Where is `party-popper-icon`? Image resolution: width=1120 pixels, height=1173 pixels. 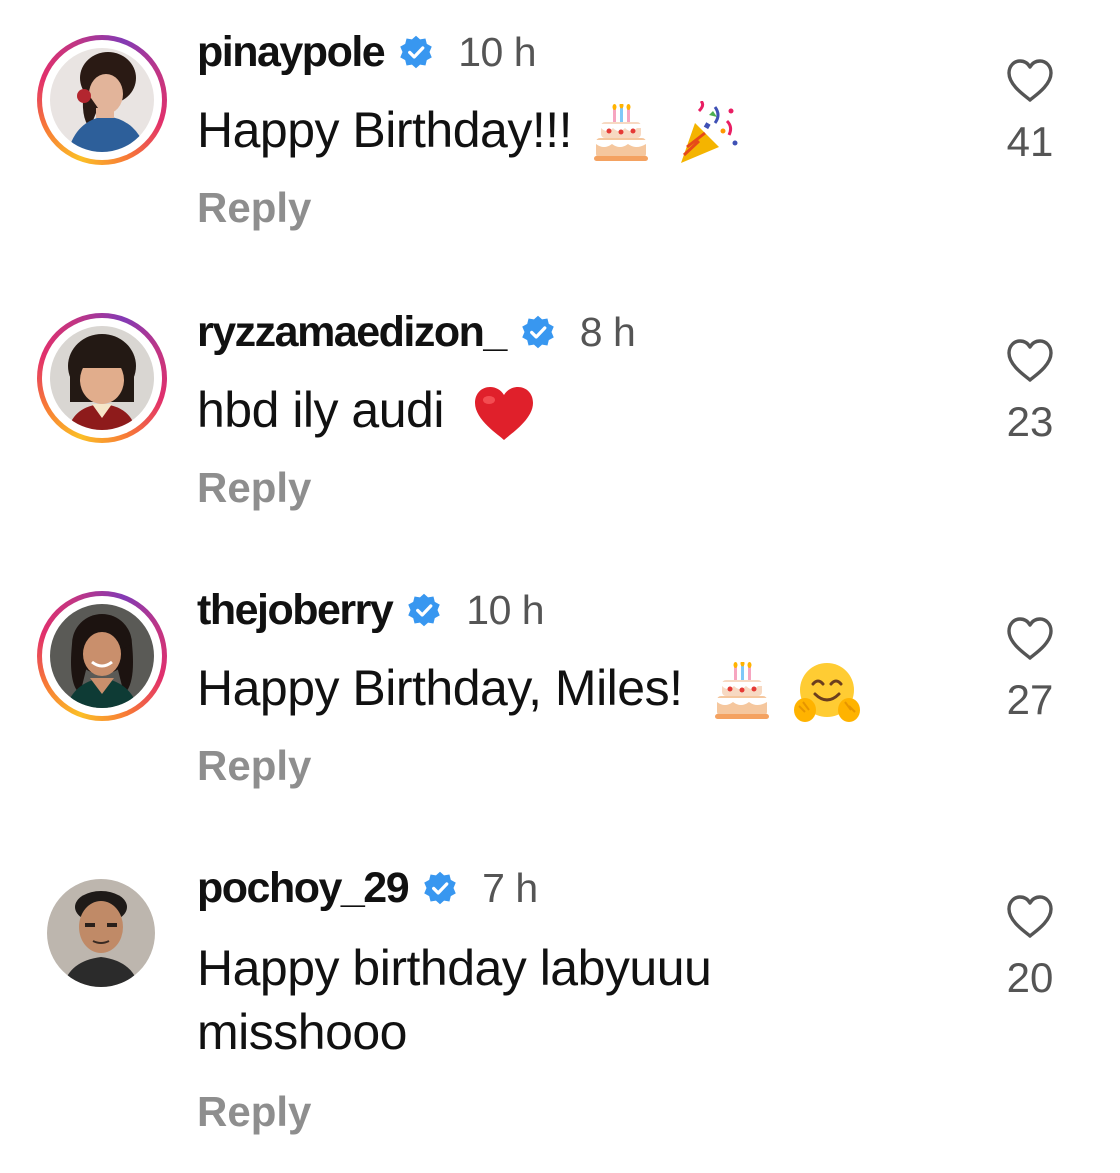 party-popper-icon is located at coordinates (709, 131).